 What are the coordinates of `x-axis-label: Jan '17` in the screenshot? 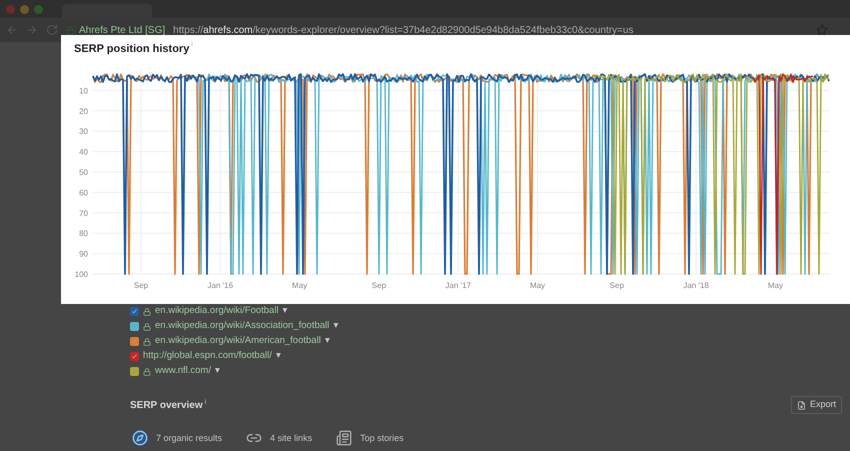 It's located at (458, 285).